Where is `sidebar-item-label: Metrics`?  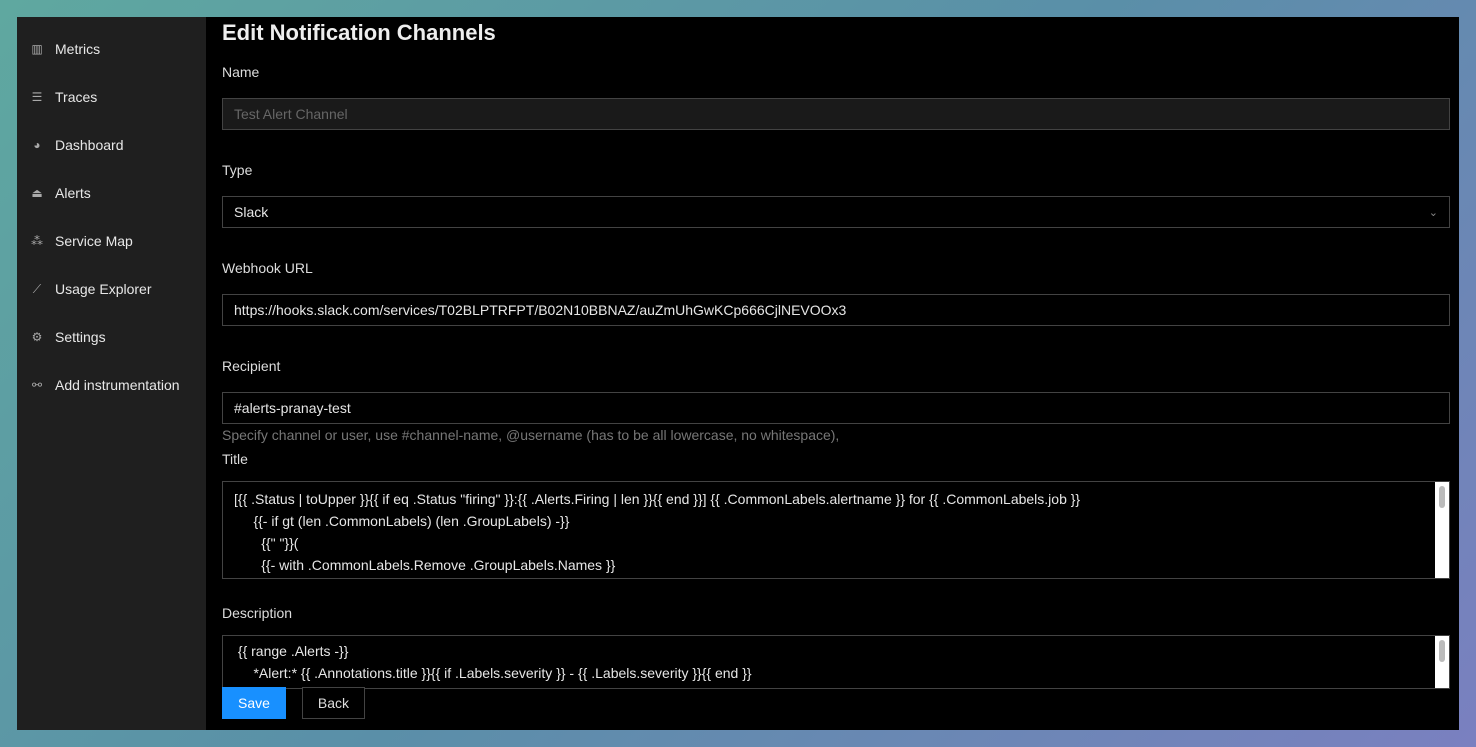 sidebar-item-label: Metrics is located at coordinates (78, 49).